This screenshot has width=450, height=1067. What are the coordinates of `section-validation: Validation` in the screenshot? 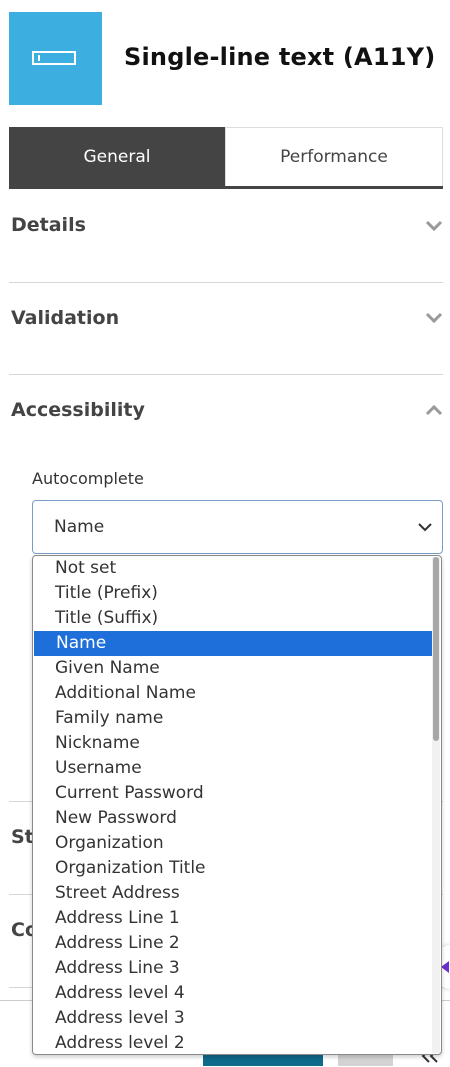 It's located at (226, 328).